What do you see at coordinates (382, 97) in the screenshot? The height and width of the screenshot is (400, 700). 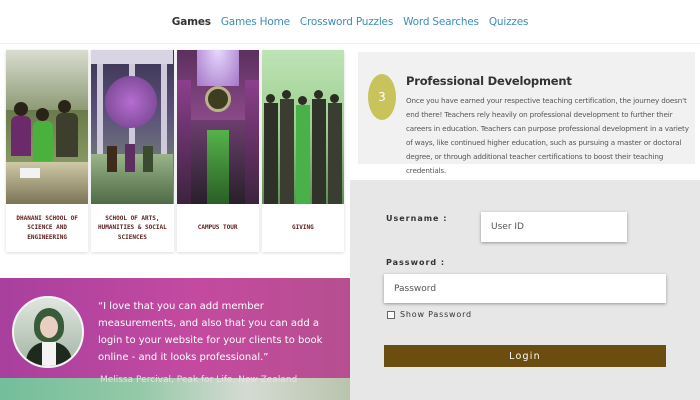 I see `step-number-badge: 3` at bounding box center [382, 97].